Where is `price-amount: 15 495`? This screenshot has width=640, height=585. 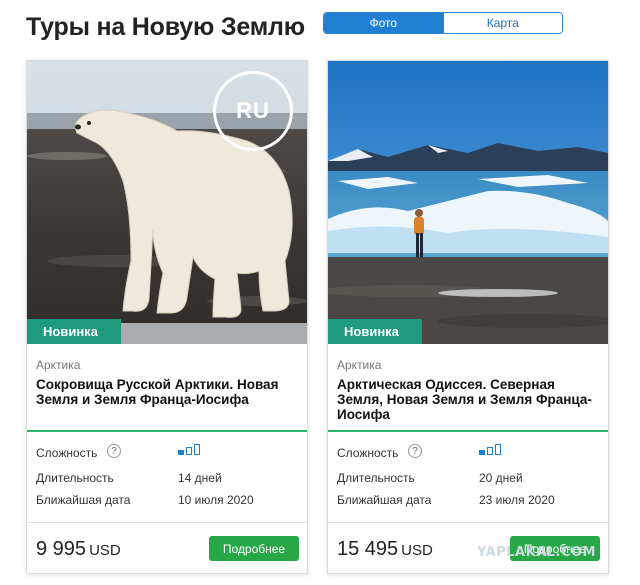 price-amount: 15 495 is located at coordinates (368, 549).